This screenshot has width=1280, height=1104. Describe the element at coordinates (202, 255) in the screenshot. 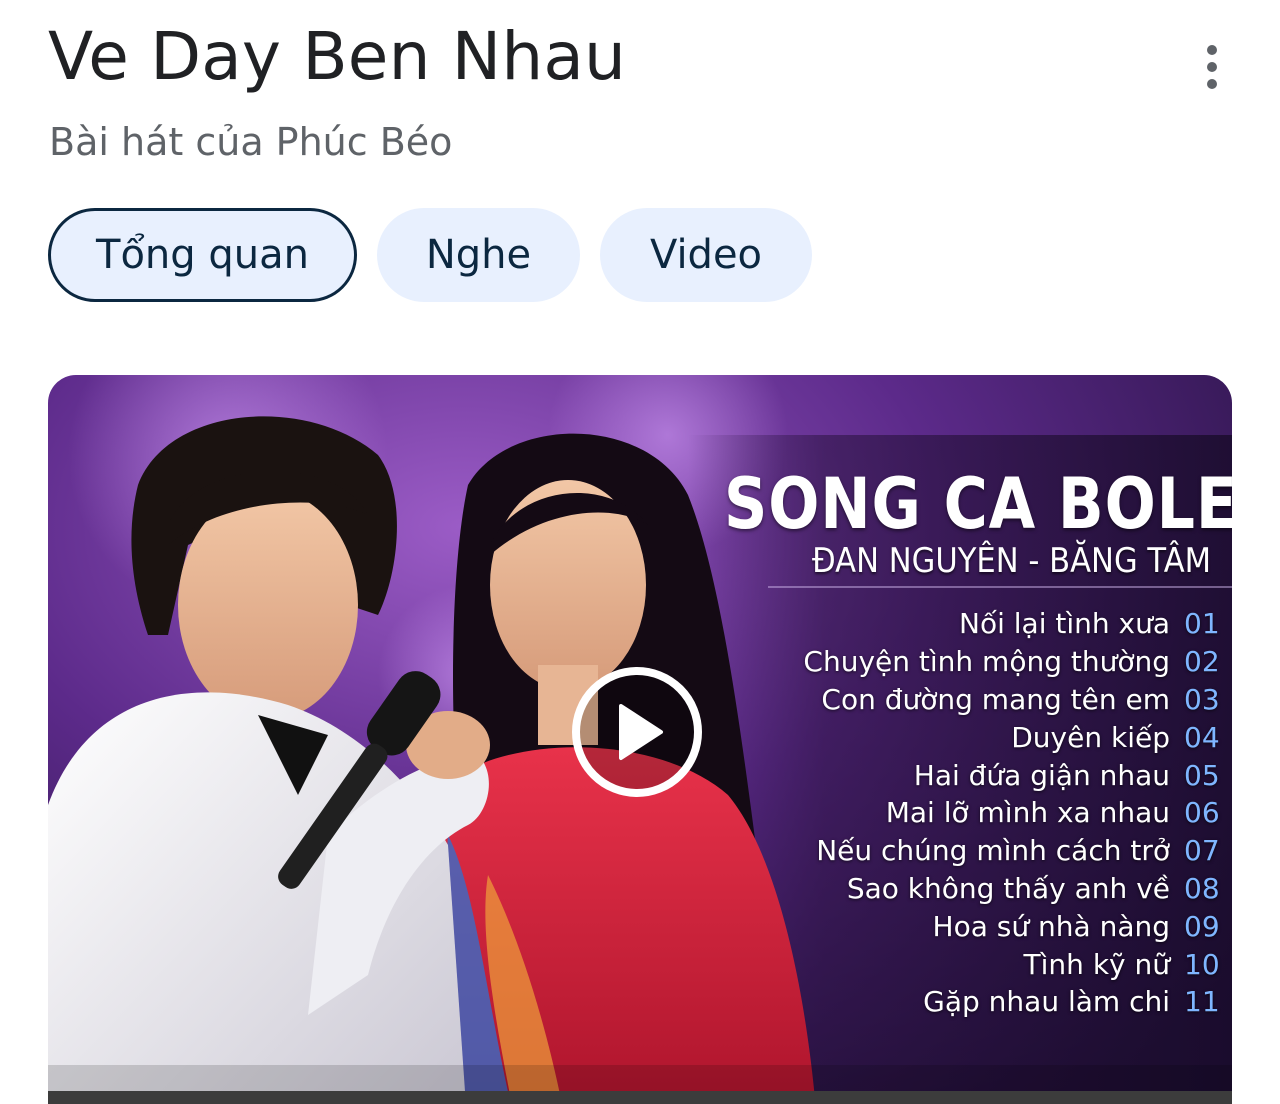

I see `tab-overview: Tổng quan` at that location.